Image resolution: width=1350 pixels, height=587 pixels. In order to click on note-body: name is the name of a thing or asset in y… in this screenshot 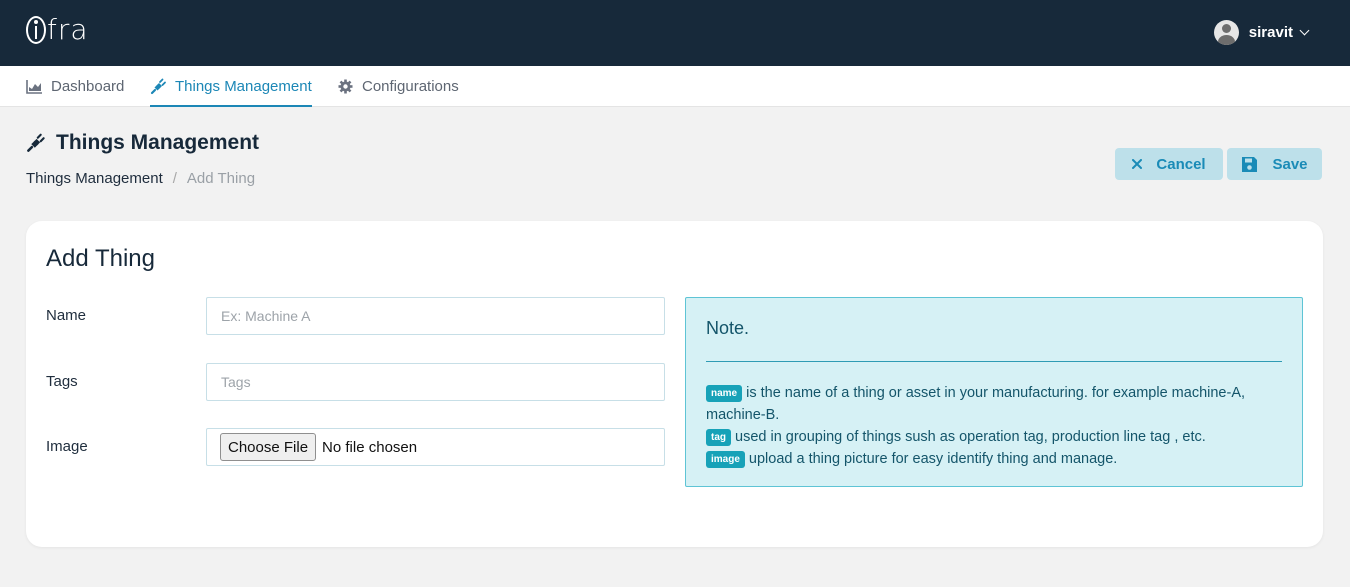, I will do `click(991, 426)`.